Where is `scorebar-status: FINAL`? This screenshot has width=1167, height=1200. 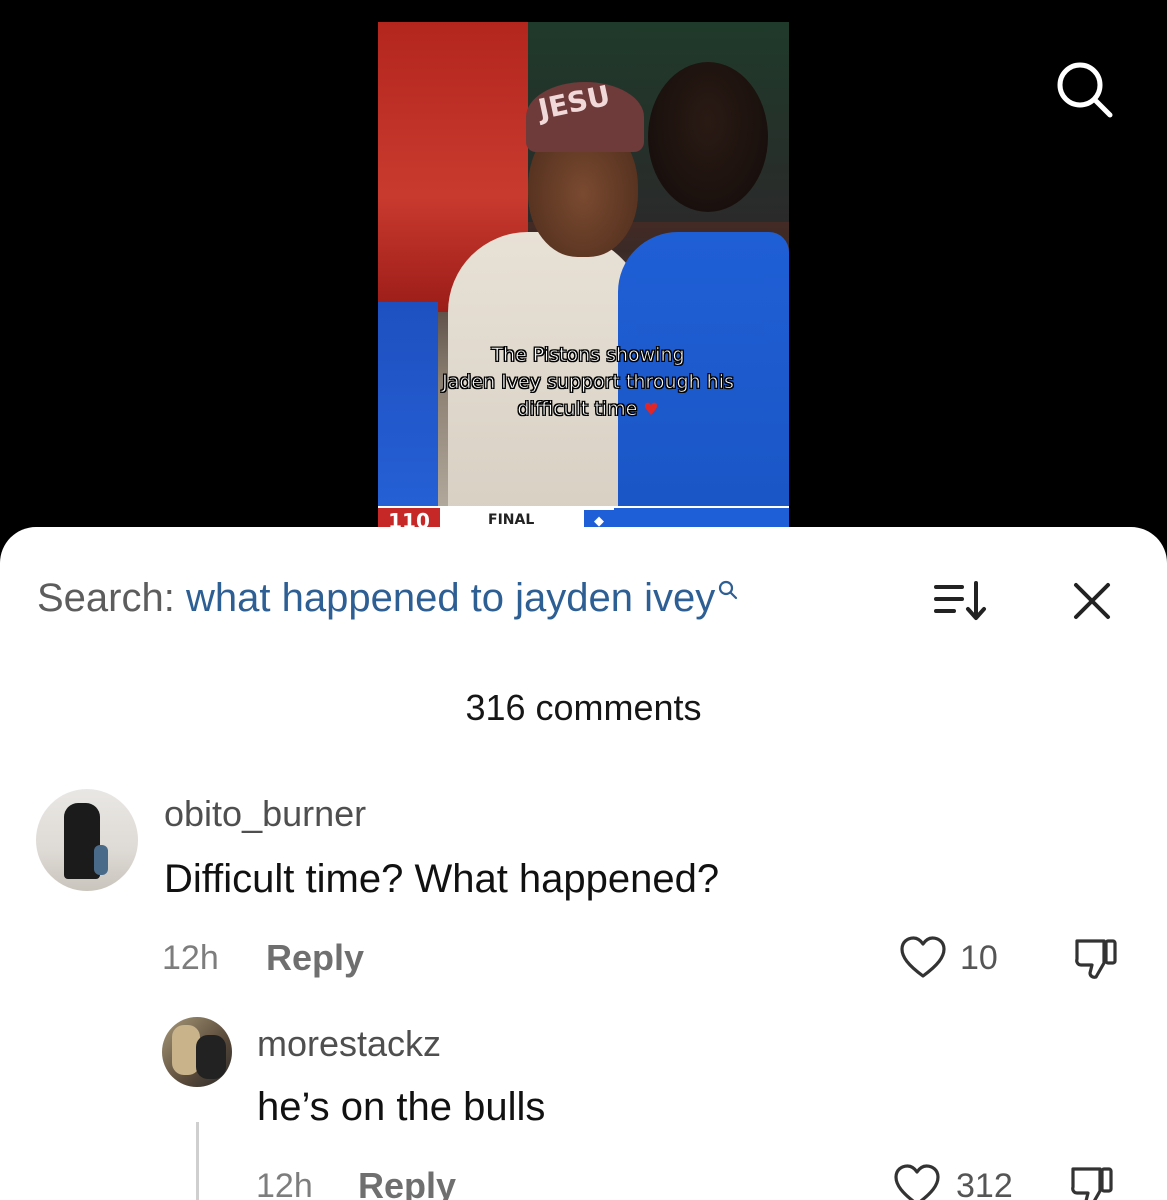
scorebar-status: FINAL is located at coordinates (511, 520).